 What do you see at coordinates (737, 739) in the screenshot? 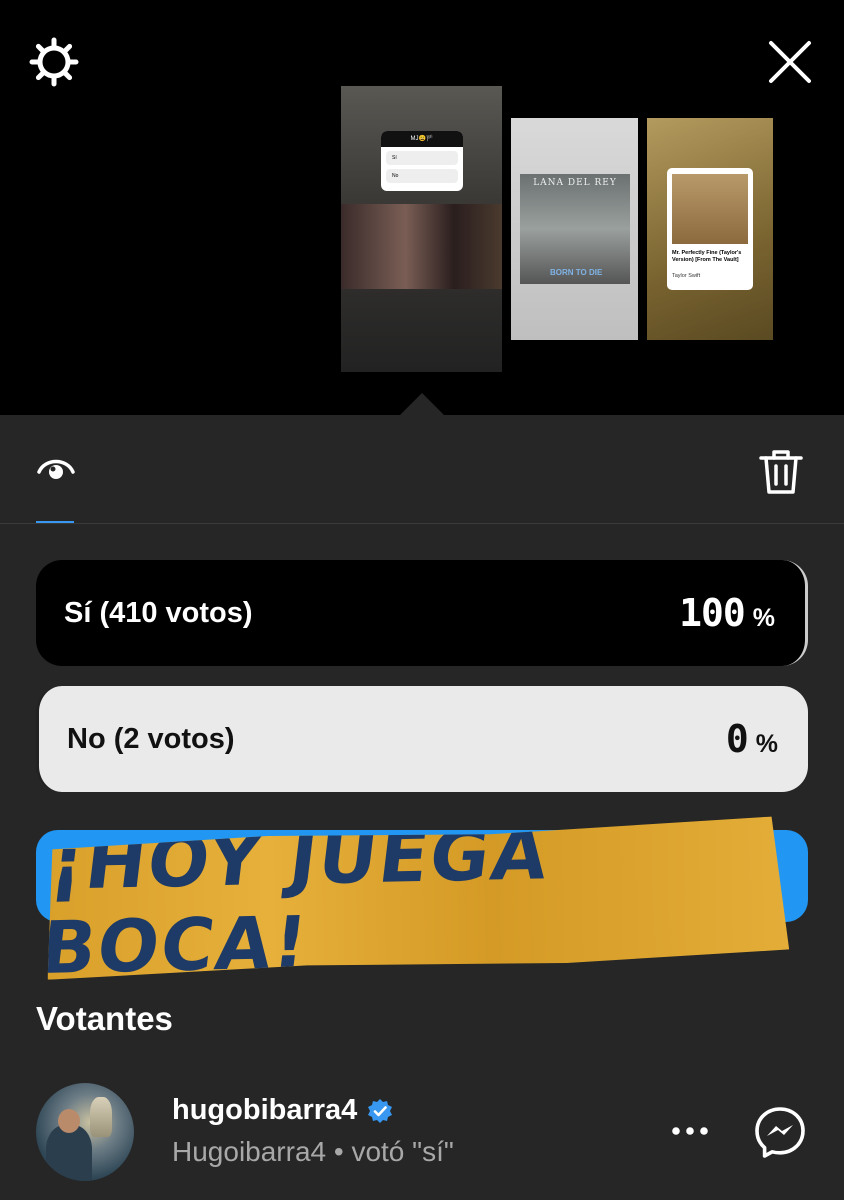
I see `poll-percent-value: 0` at bounding box center [737, 739].